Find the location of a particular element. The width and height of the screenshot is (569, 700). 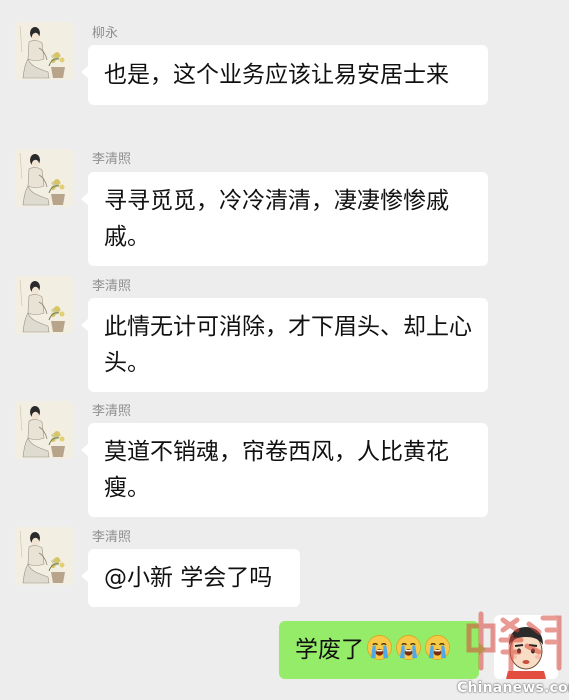

message-bubble: 也是，这个业务应该让易安居士来 is located at coordinates (284, 75).